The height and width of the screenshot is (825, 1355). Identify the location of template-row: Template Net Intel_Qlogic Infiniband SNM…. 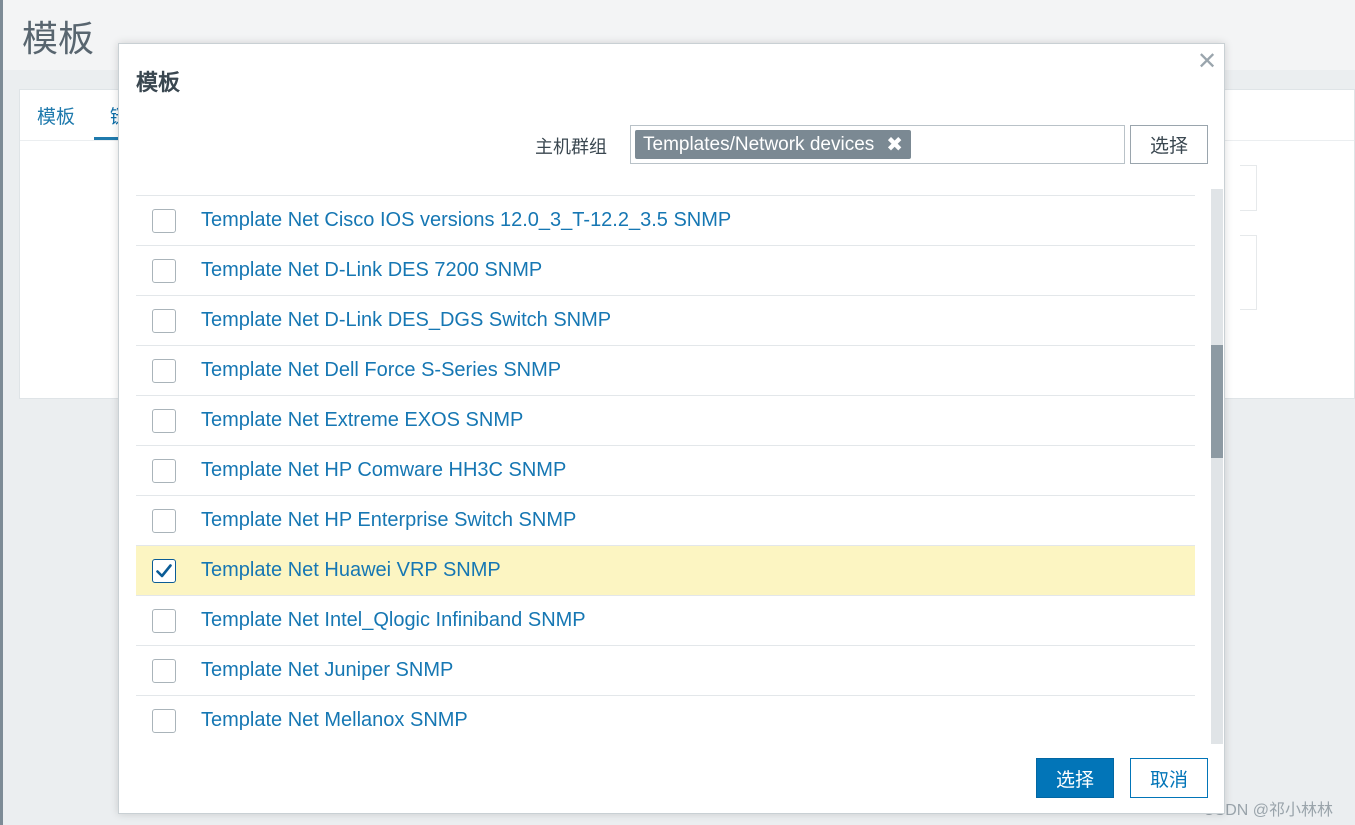
(665, 621).